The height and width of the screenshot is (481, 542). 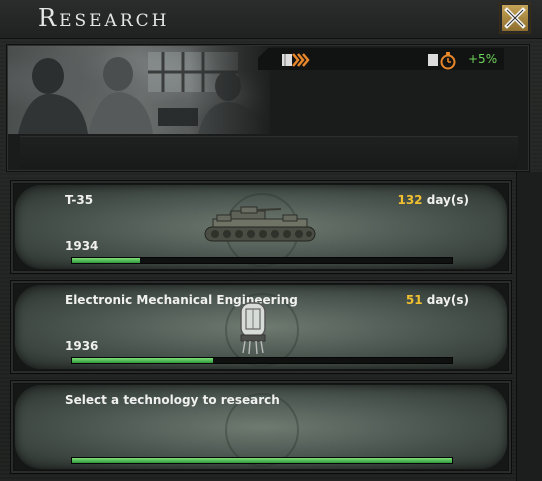 I want to click on slot-tech-name: T-35, so click(x=79, y=200).